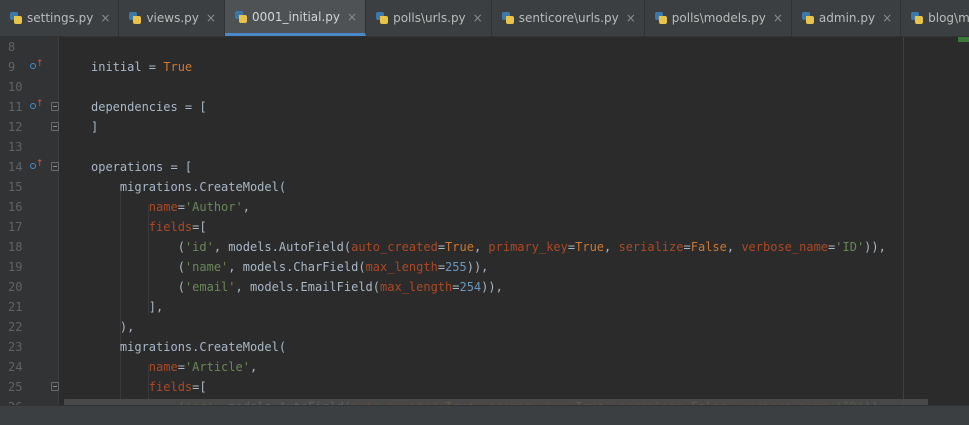  Describe the element at coordinates (15, 347) in the screenshot. I see `line-number: 23` at that location.